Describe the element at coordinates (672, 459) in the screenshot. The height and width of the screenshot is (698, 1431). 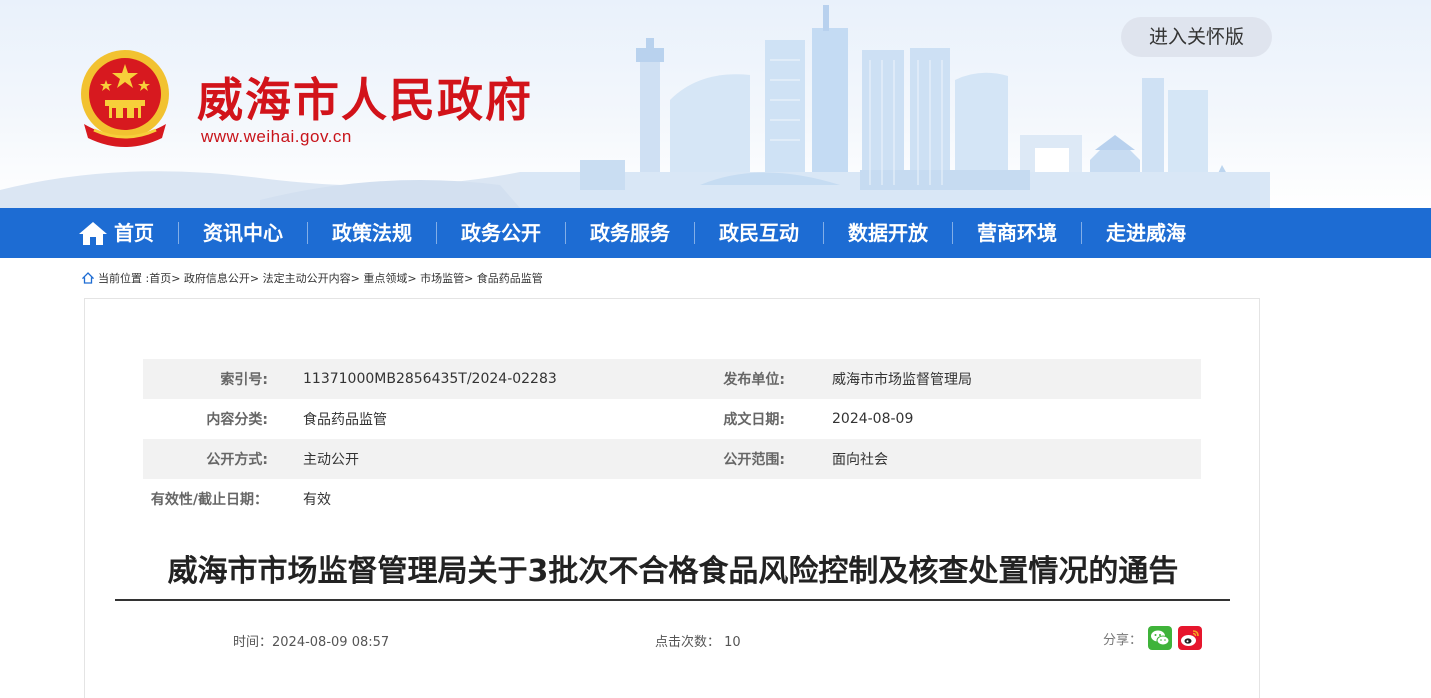
I see `metadata-row: 公开方式: 主动公开 公开范围: 面向社会` at that location.